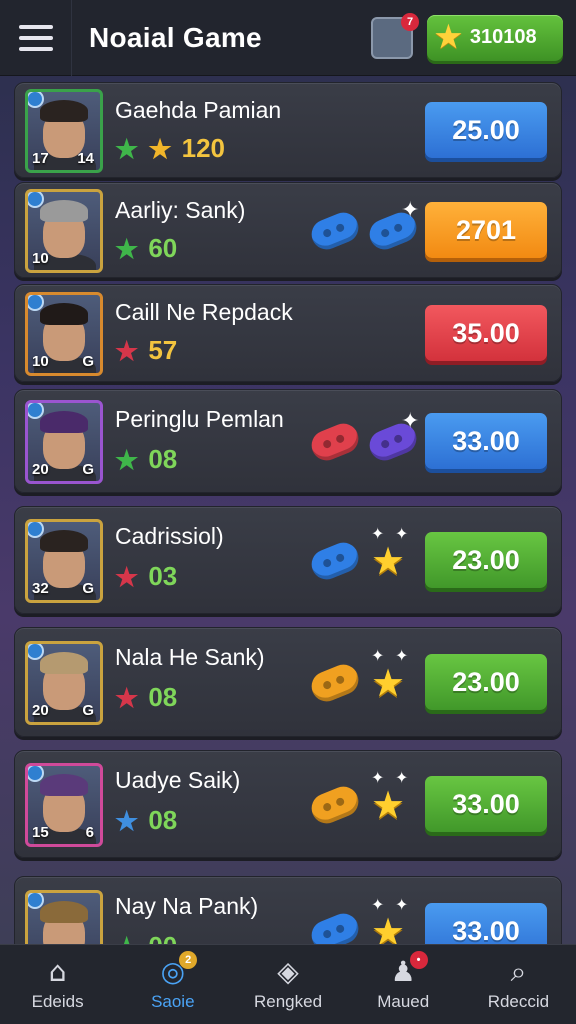  What do you see at coordinates (190, 657) in the screenshot?
I see `player-name: Nala He Sank)` at bounding box center [190, 657].